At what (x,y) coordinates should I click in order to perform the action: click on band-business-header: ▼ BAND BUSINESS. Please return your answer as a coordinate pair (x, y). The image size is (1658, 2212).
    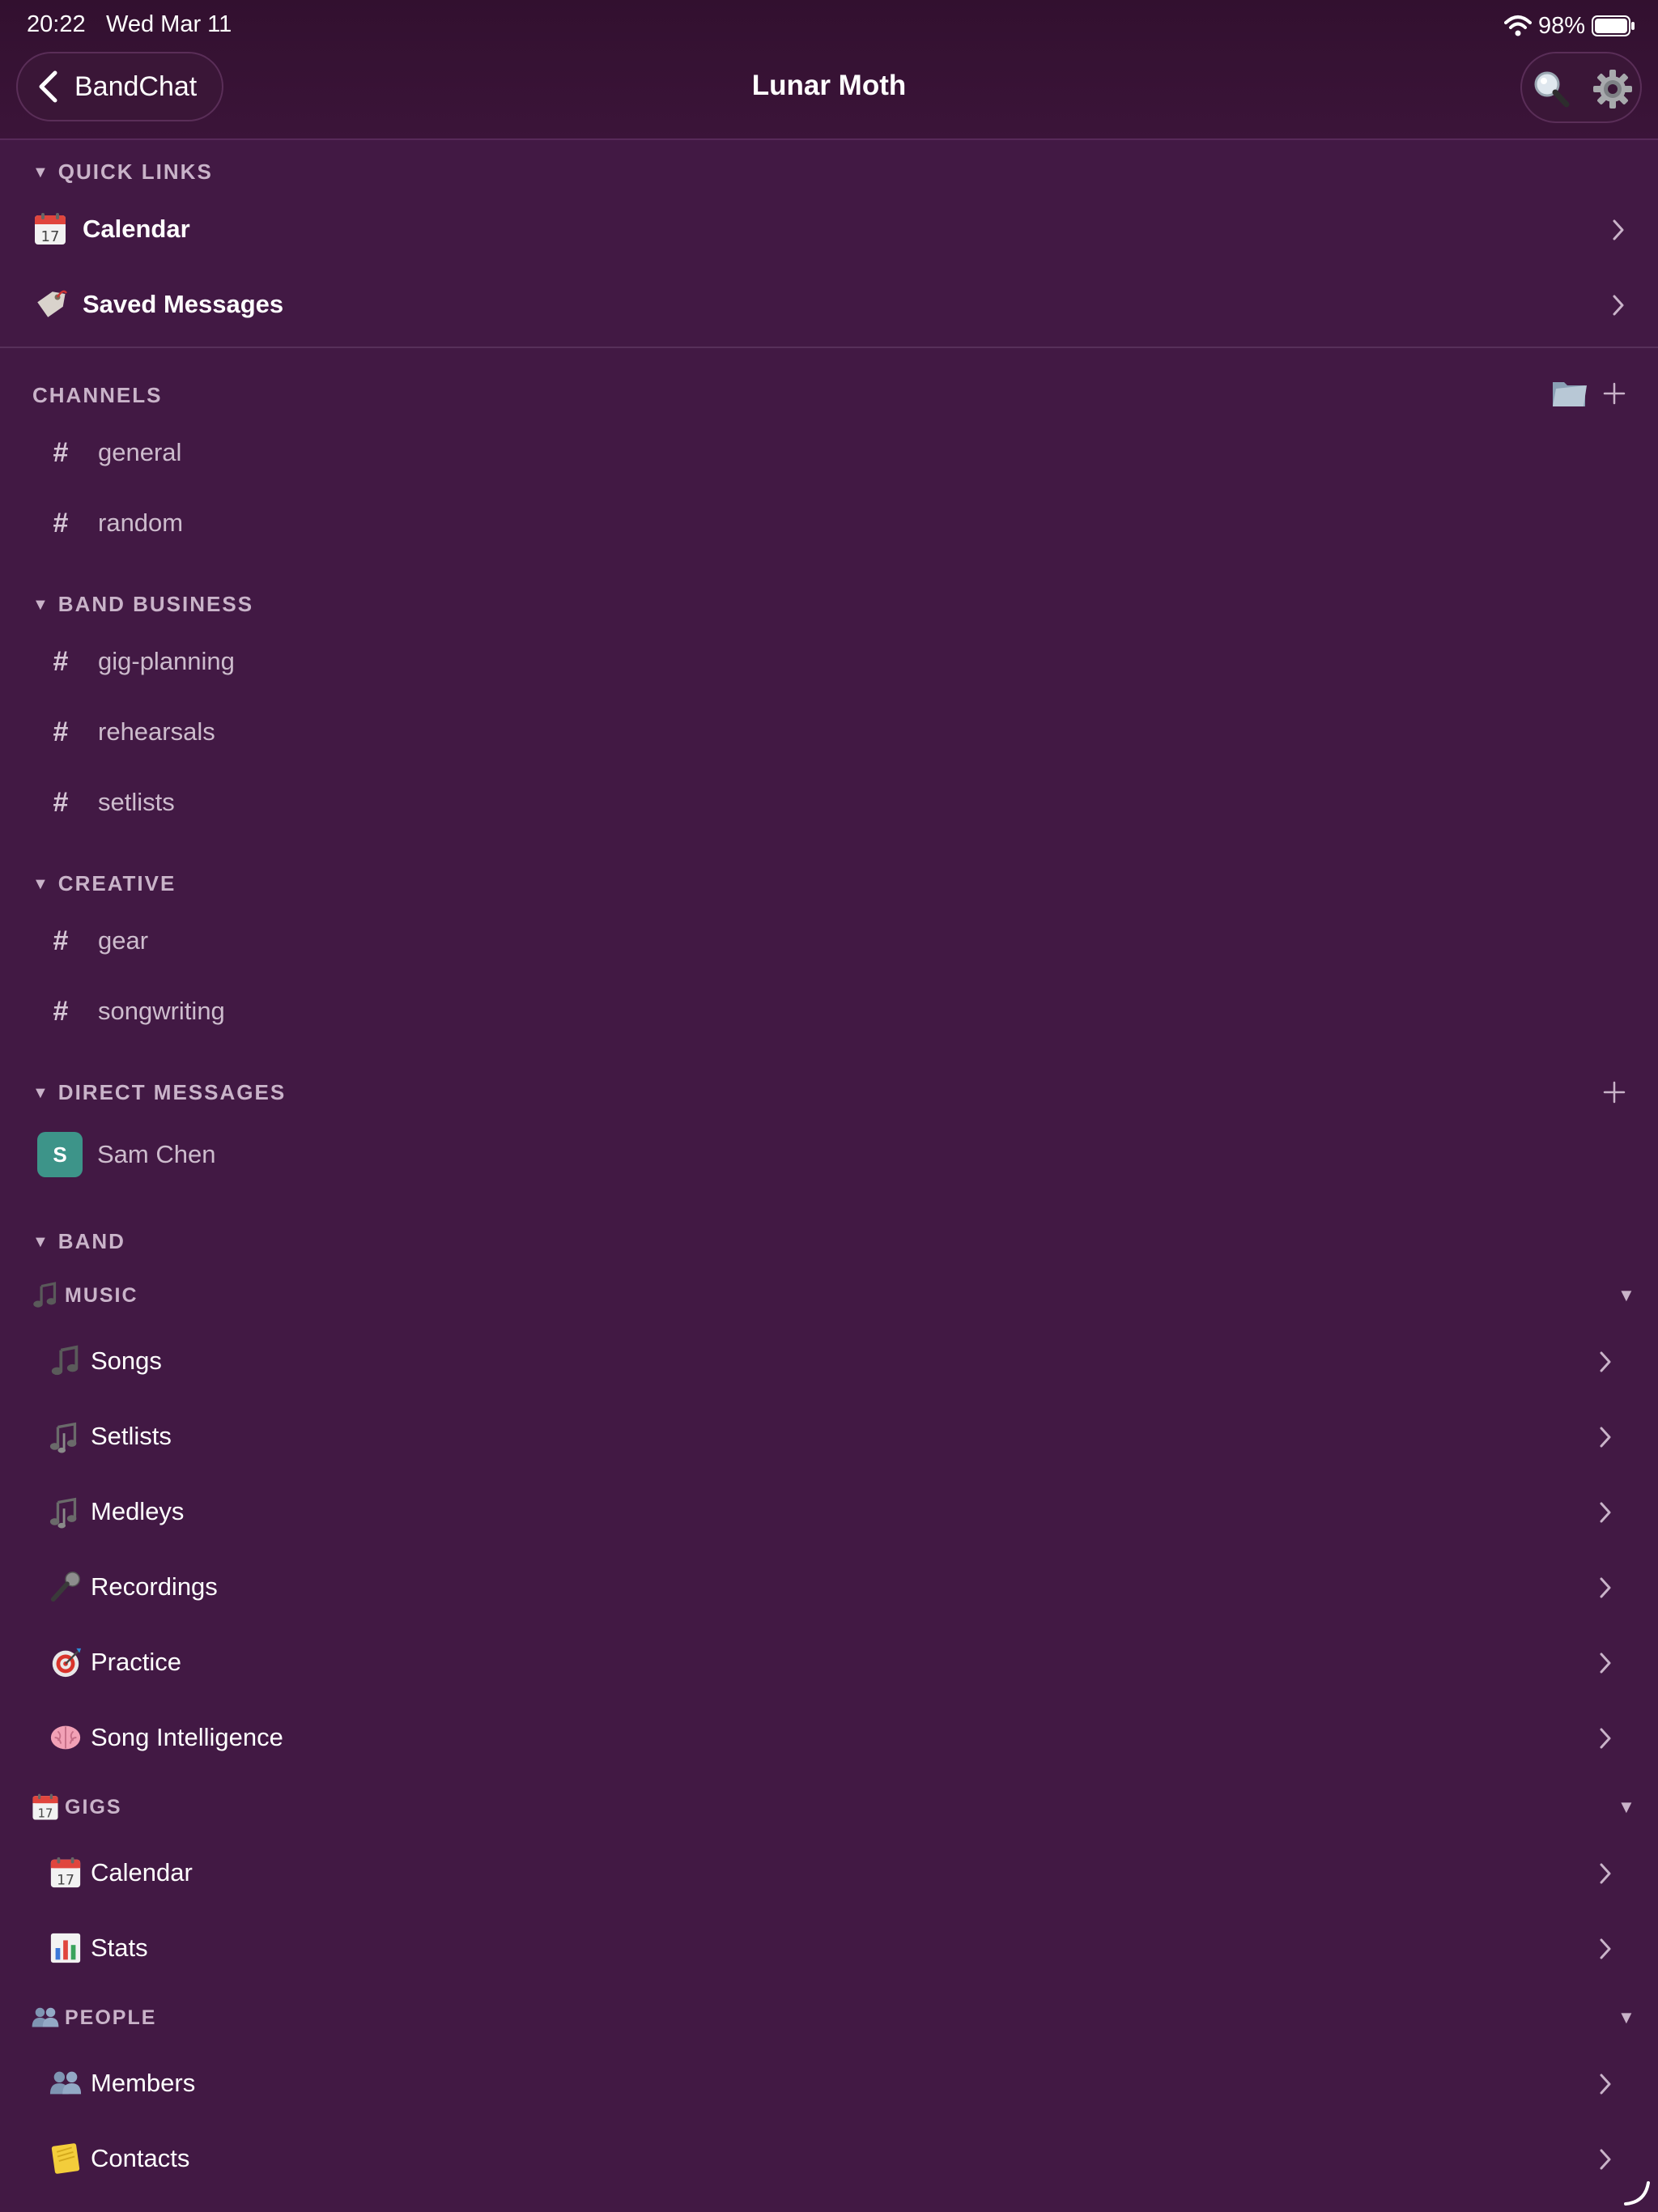
    Looking at the image, I should click on (142, 605).